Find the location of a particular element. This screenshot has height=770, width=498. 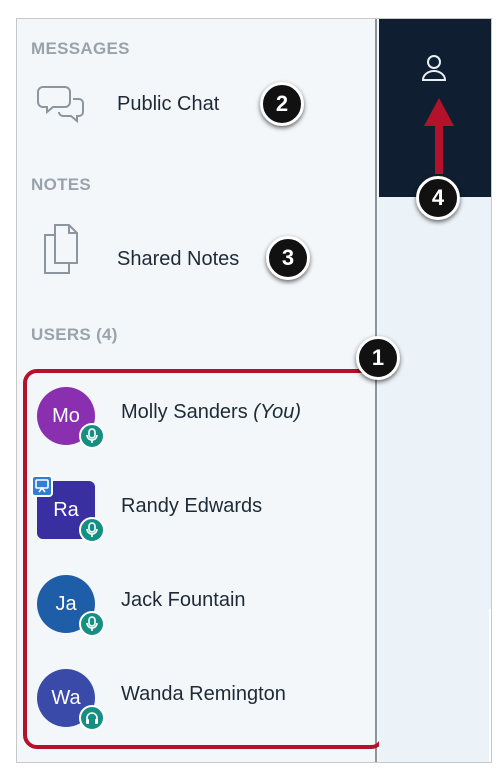

user-name-text: Molly Sanders is located at coordinates (184, 412).